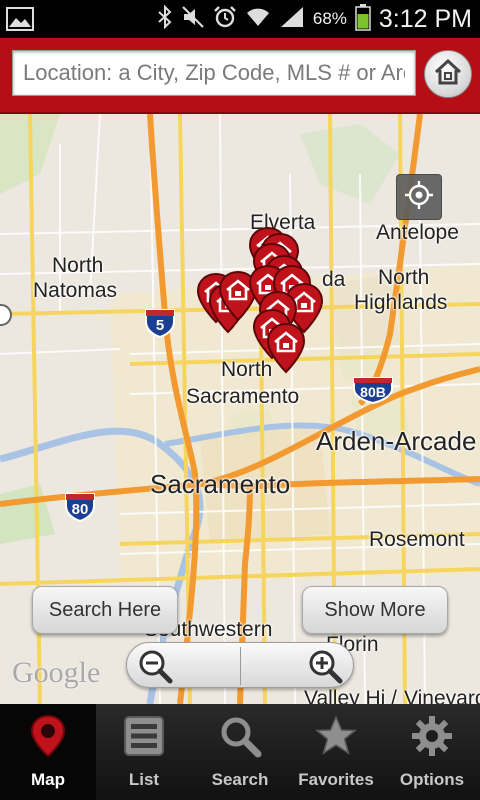 The image size is (480, 800). I want to click on crosshair-icon, so click(419, 197).